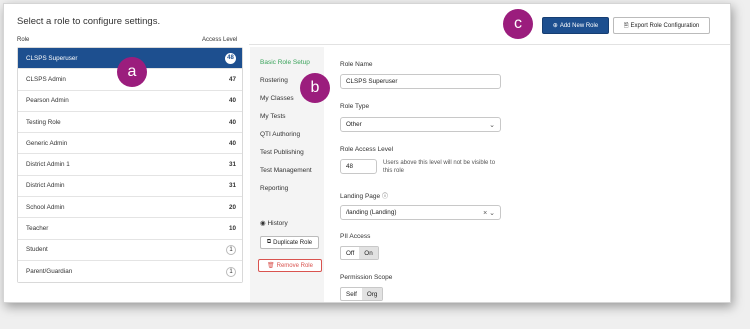  Describe the element at coordinates (626, 25) in the screenshot. I see `document-icon: 🗎` at that location.